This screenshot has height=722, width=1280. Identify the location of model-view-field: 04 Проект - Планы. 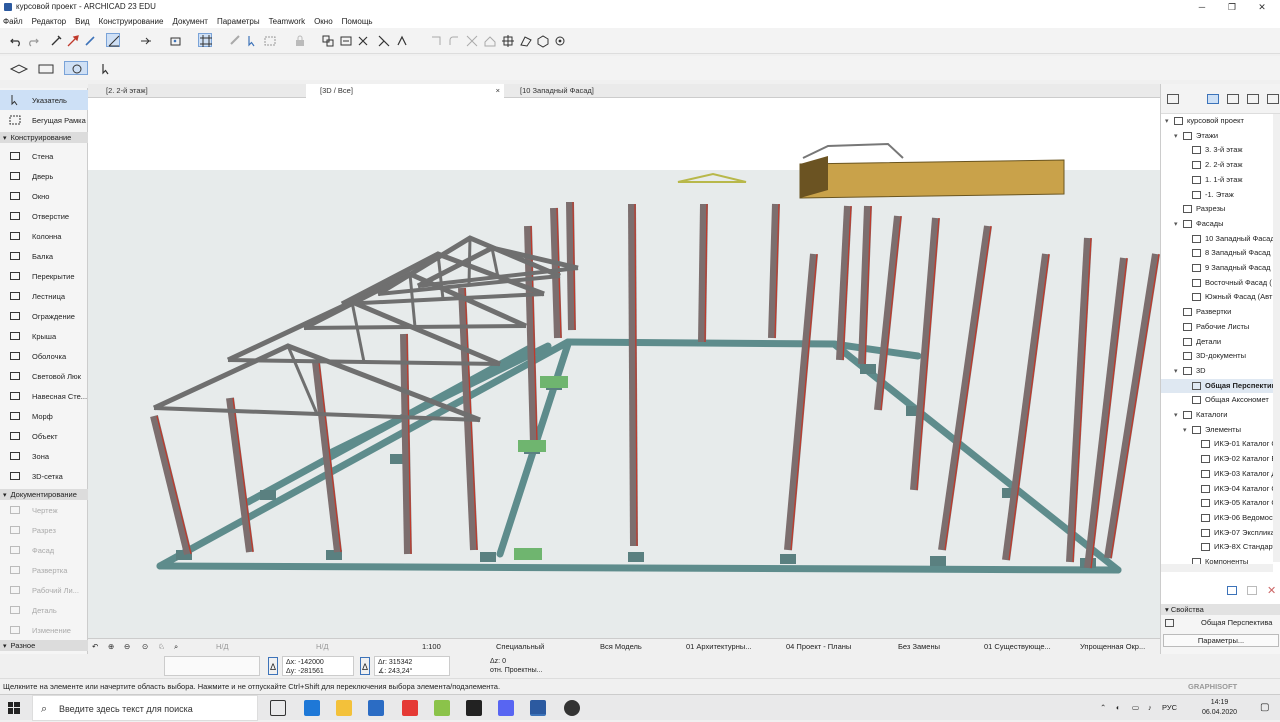
(818, 647).